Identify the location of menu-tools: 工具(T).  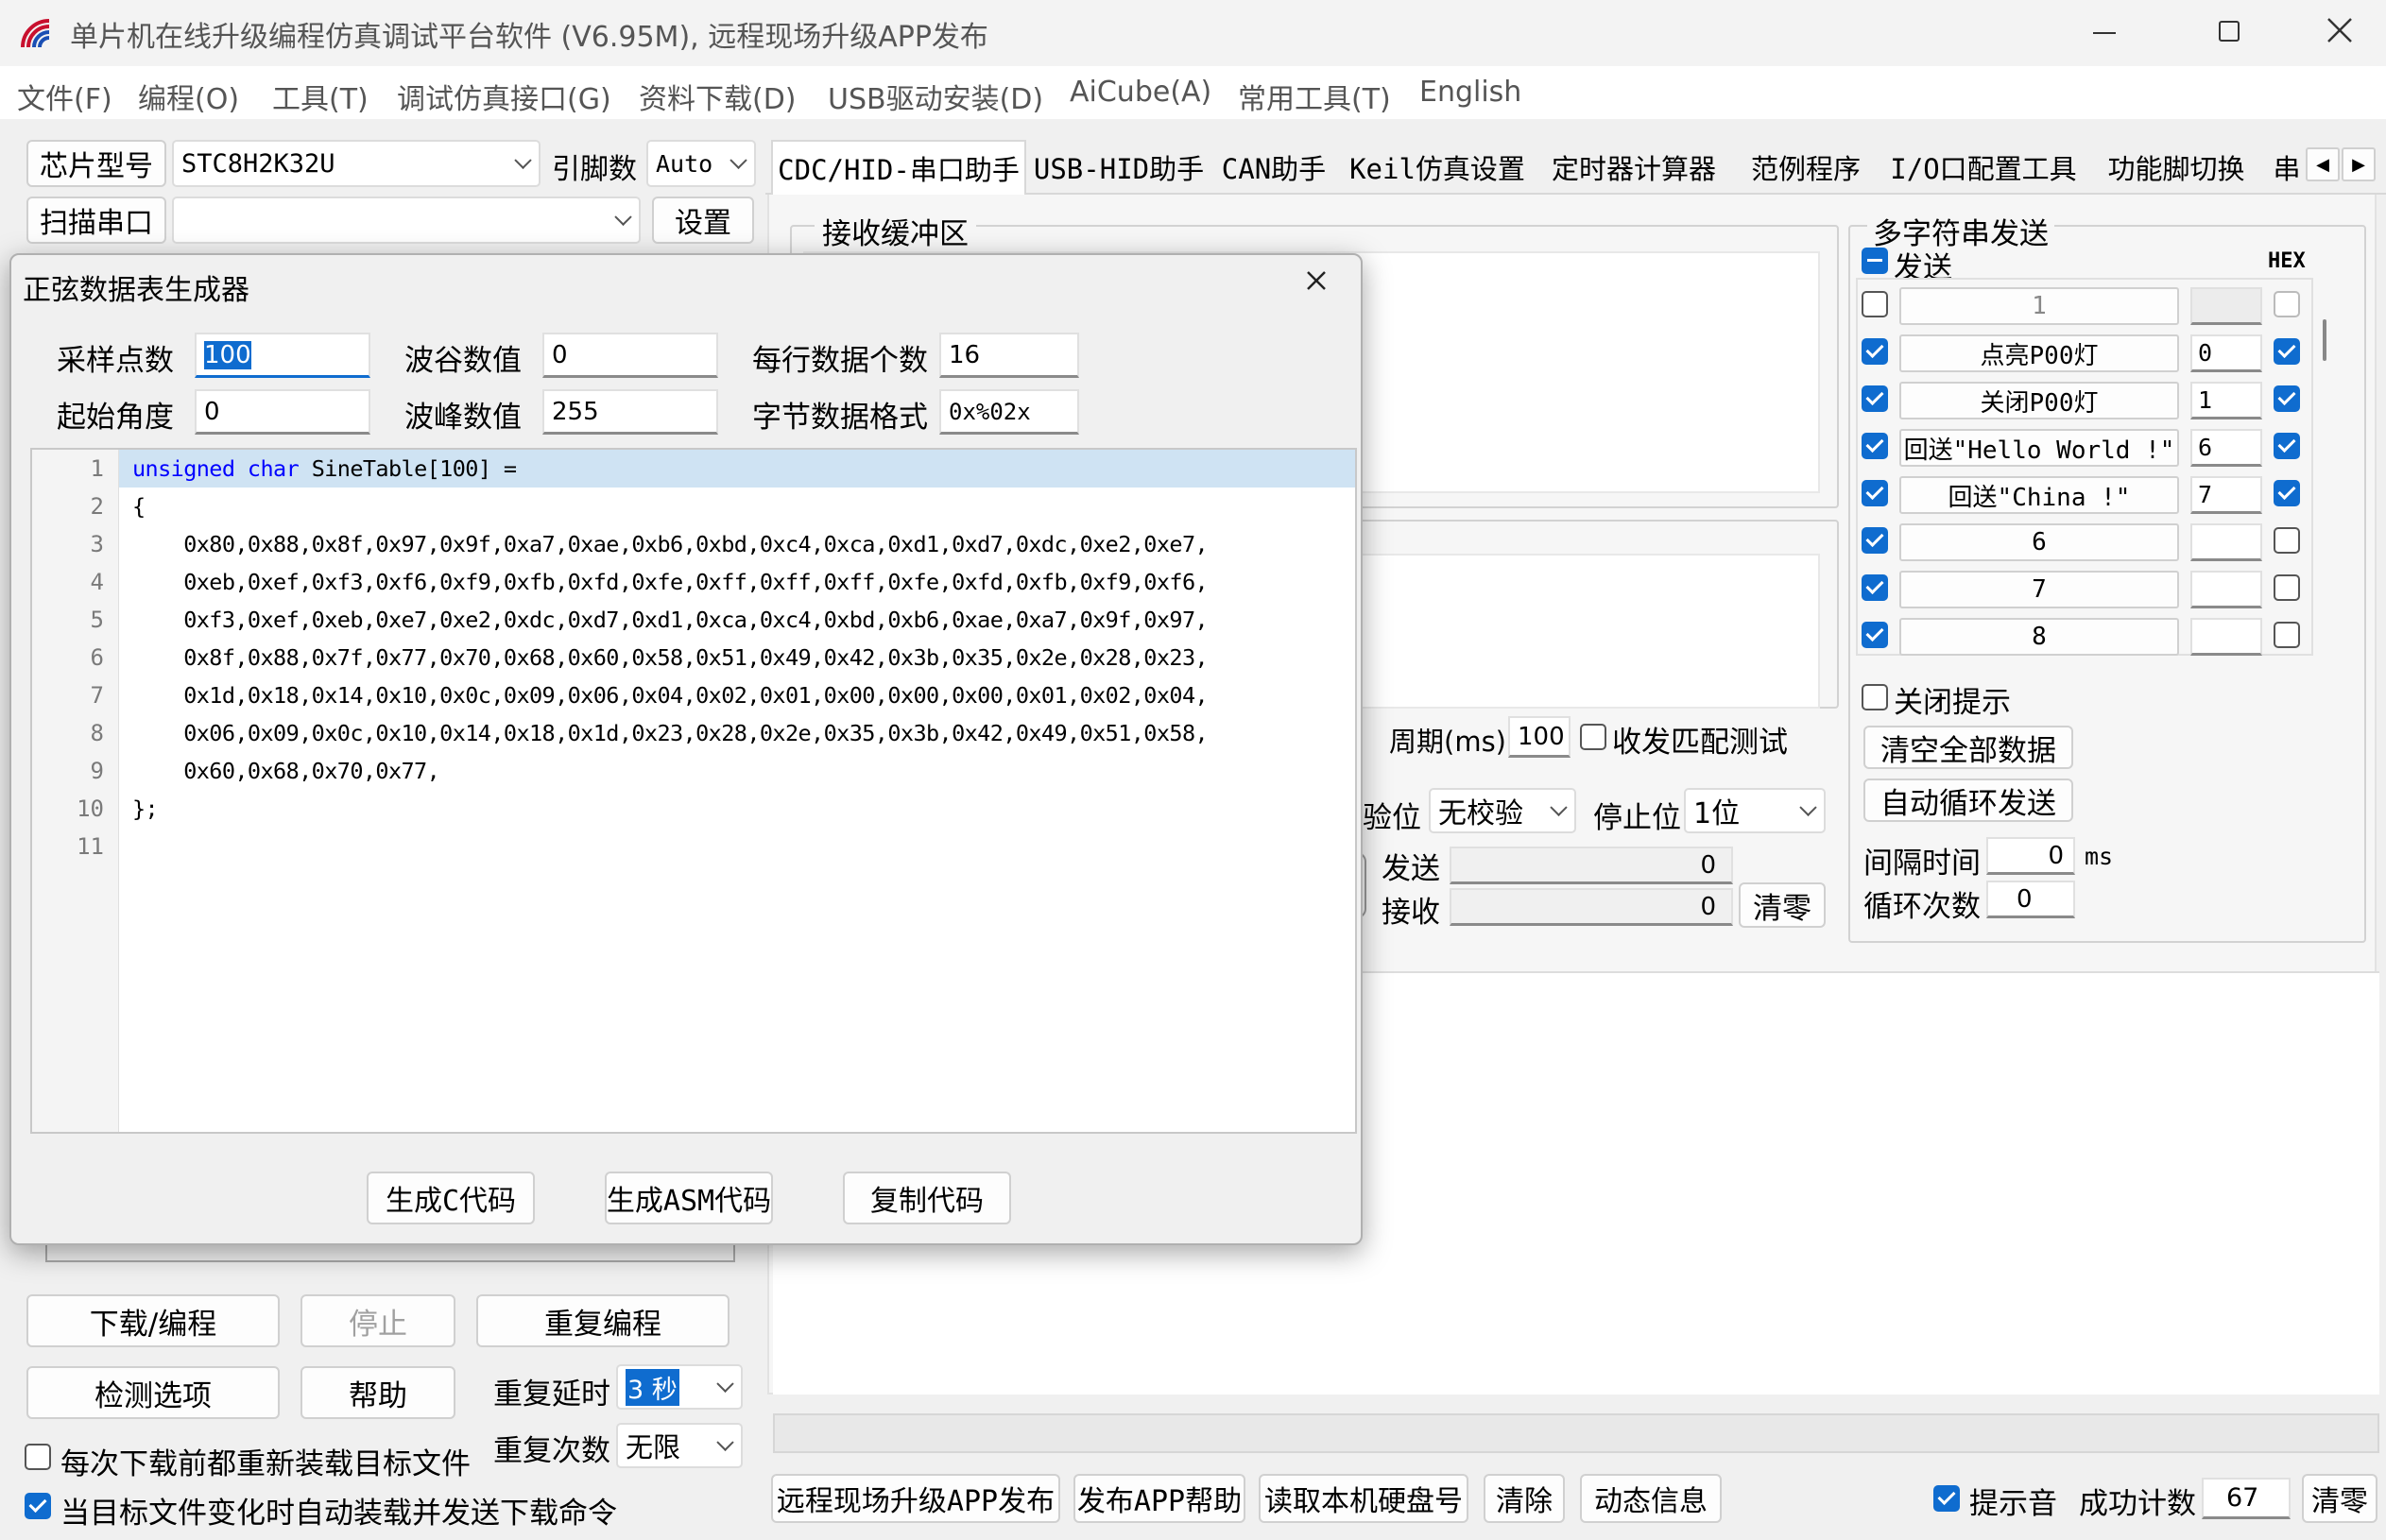
(320, 96).